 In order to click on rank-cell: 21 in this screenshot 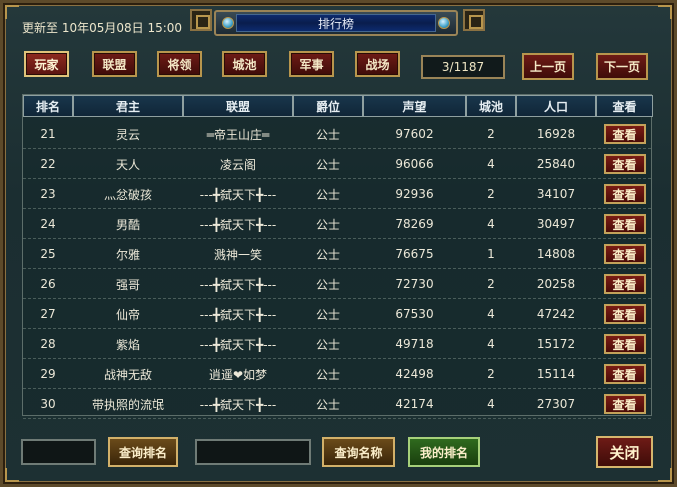, I will do `click(48, 134)`.